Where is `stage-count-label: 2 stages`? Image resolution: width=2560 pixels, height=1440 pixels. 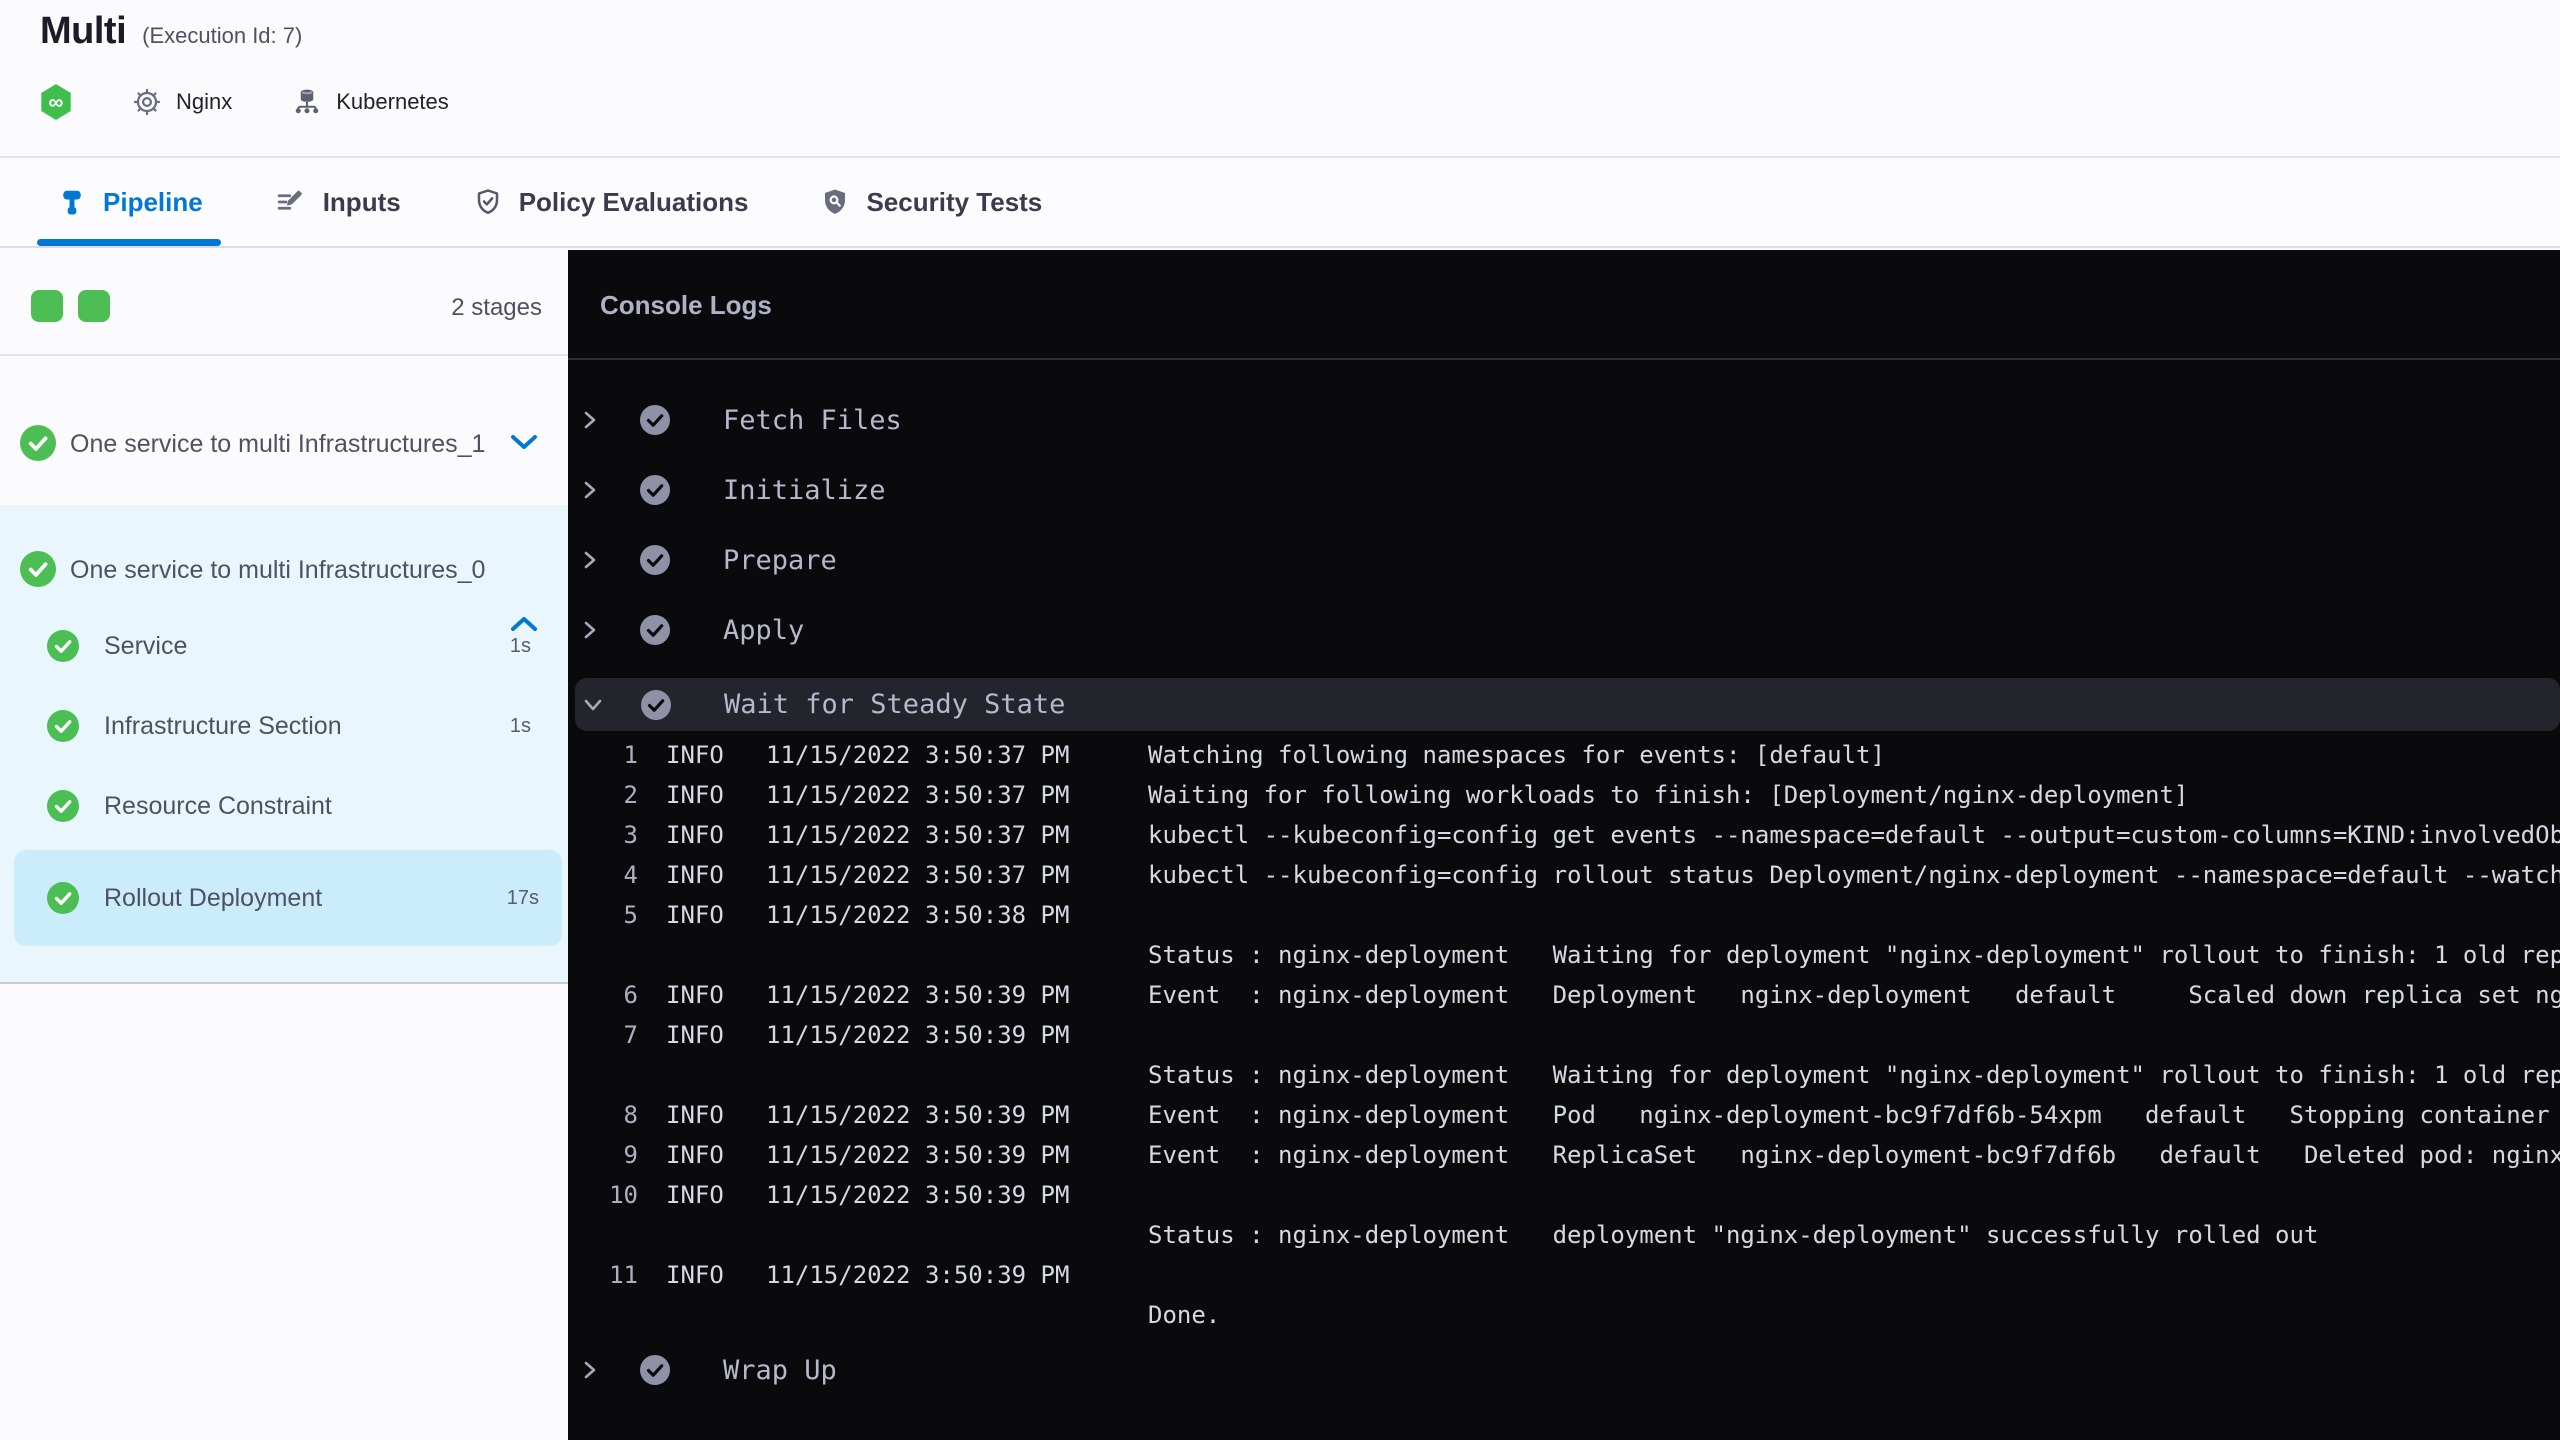
stage-count-label: 2 stages is located at coordinates (496, 307).